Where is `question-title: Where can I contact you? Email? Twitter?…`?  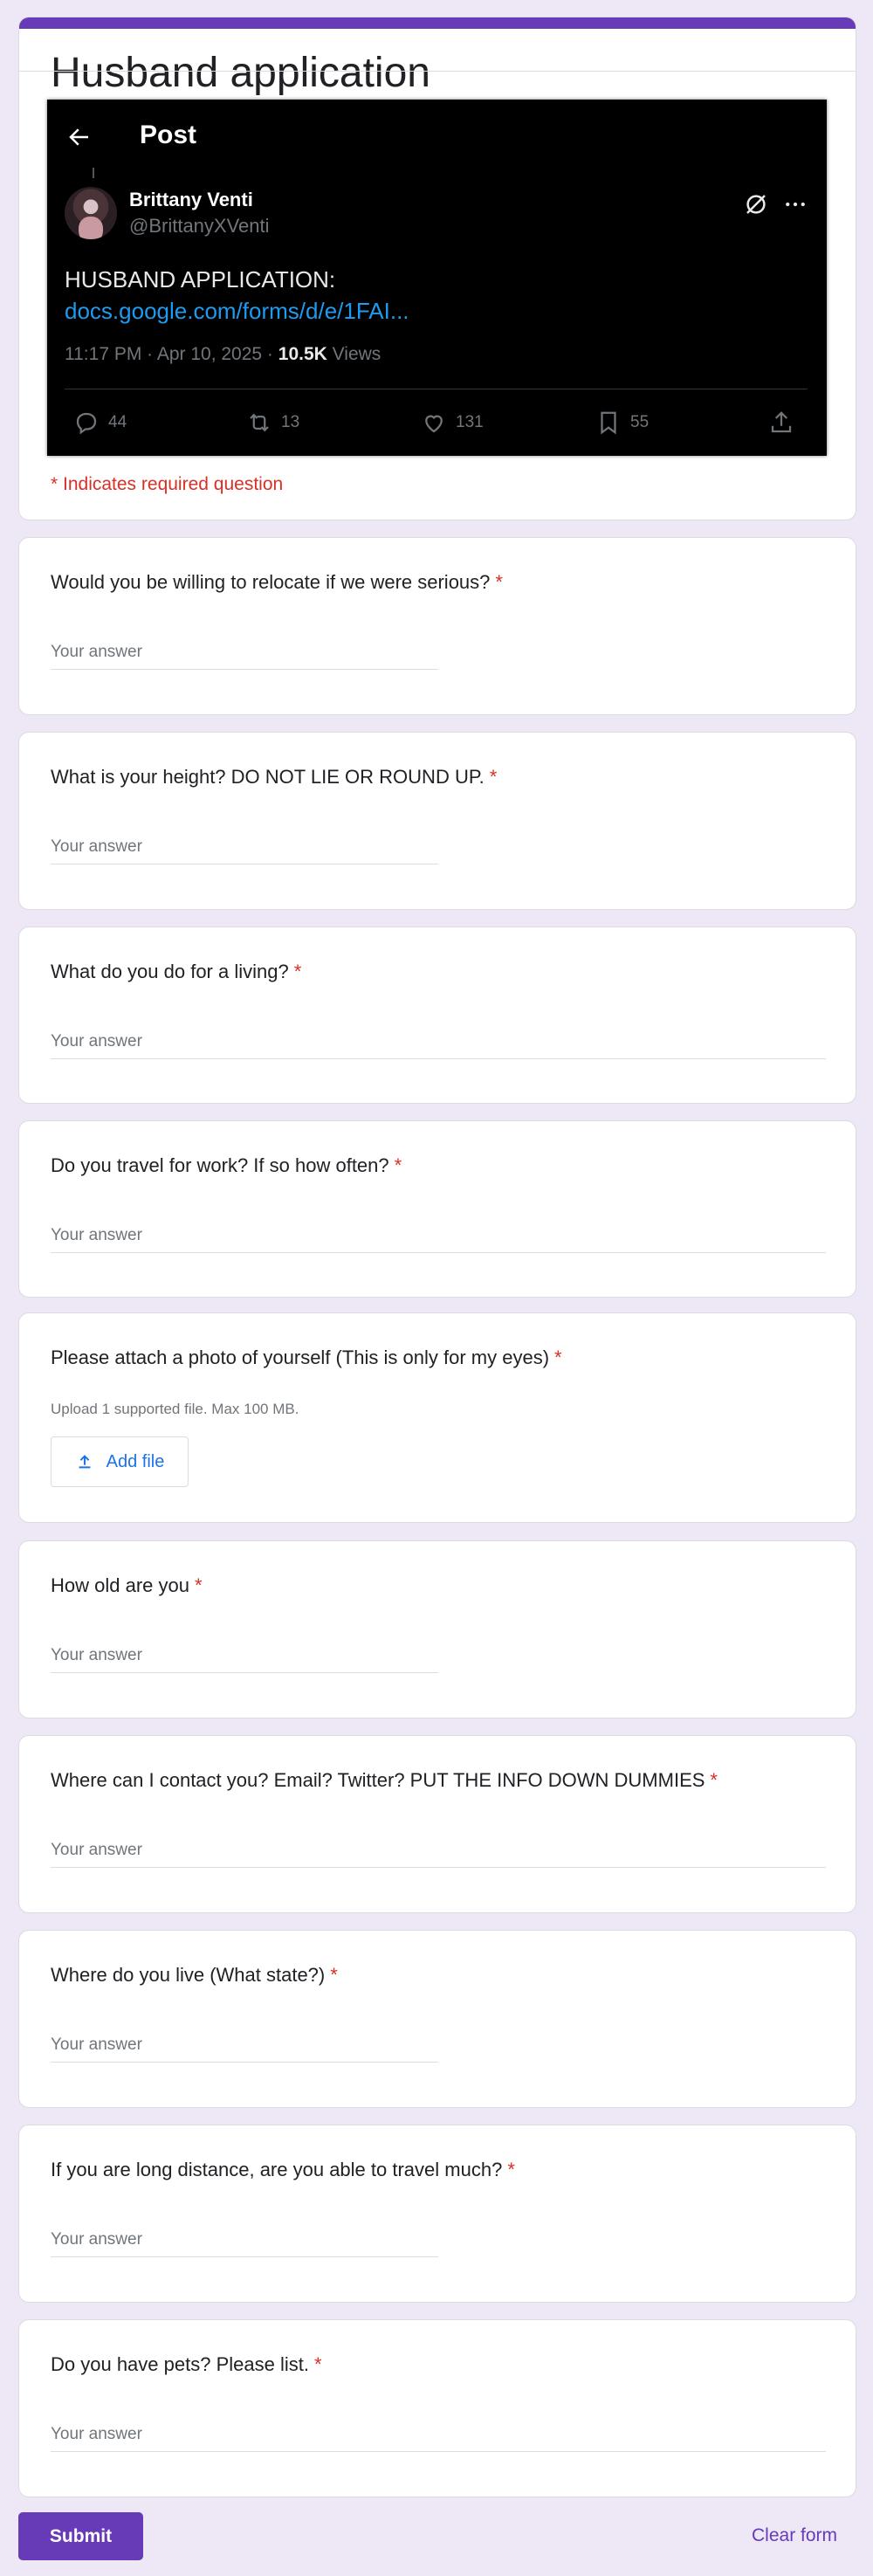 question-title: Where can I contact you? Email? Twitter?… is located at coordinates (384, 1780).